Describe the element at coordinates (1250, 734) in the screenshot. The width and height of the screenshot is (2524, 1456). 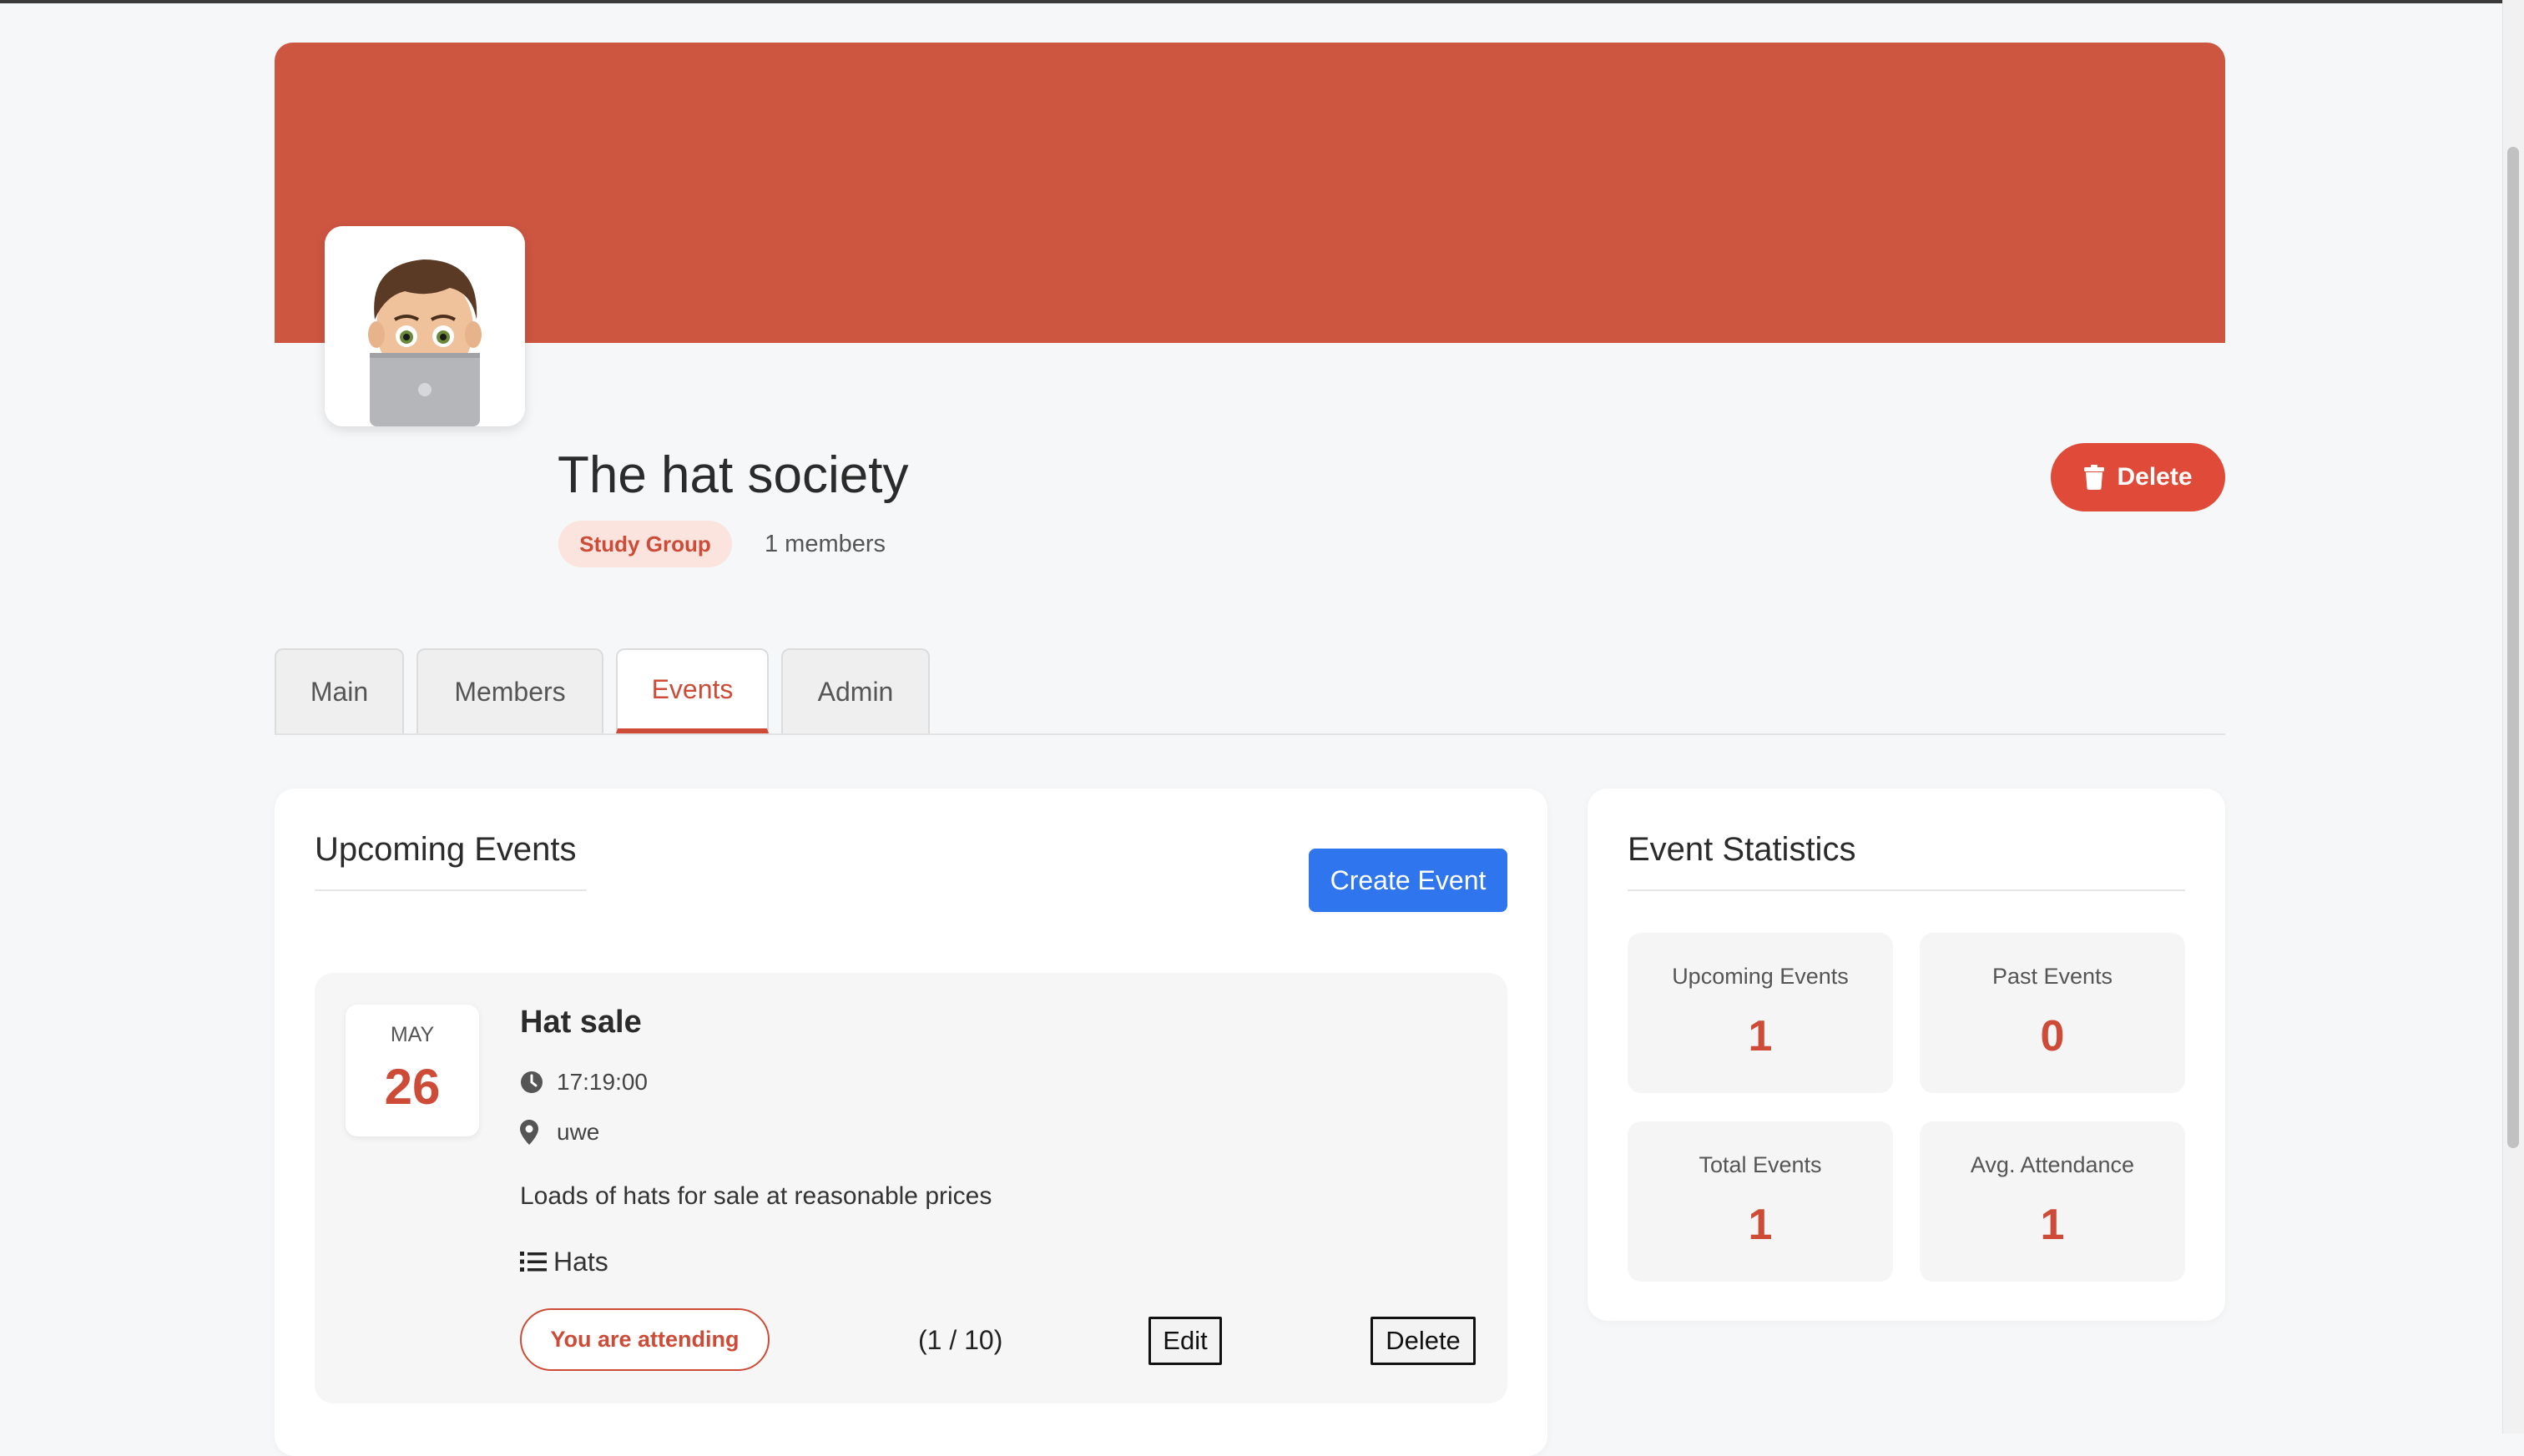
I see `tabs-divider` at that location.